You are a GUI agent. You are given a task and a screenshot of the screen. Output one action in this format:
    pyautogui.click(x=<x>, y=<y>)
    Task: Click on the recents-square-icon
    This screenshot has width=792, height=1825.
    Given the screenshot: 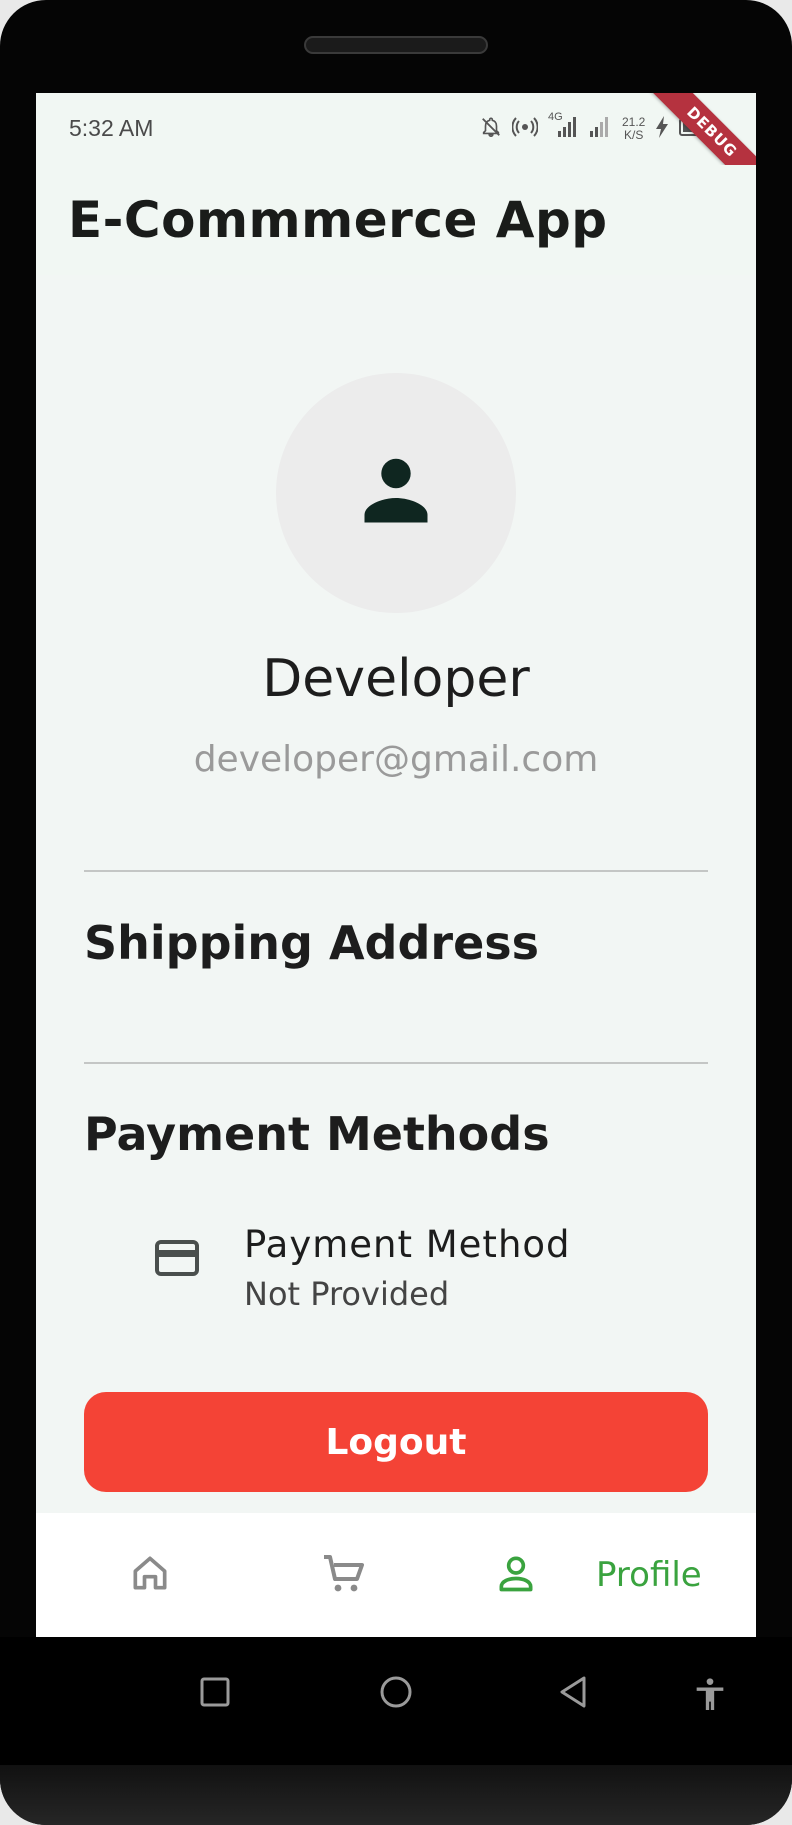 What is the action you would take?
    pyautogui.click(x=215, y=1694)
    